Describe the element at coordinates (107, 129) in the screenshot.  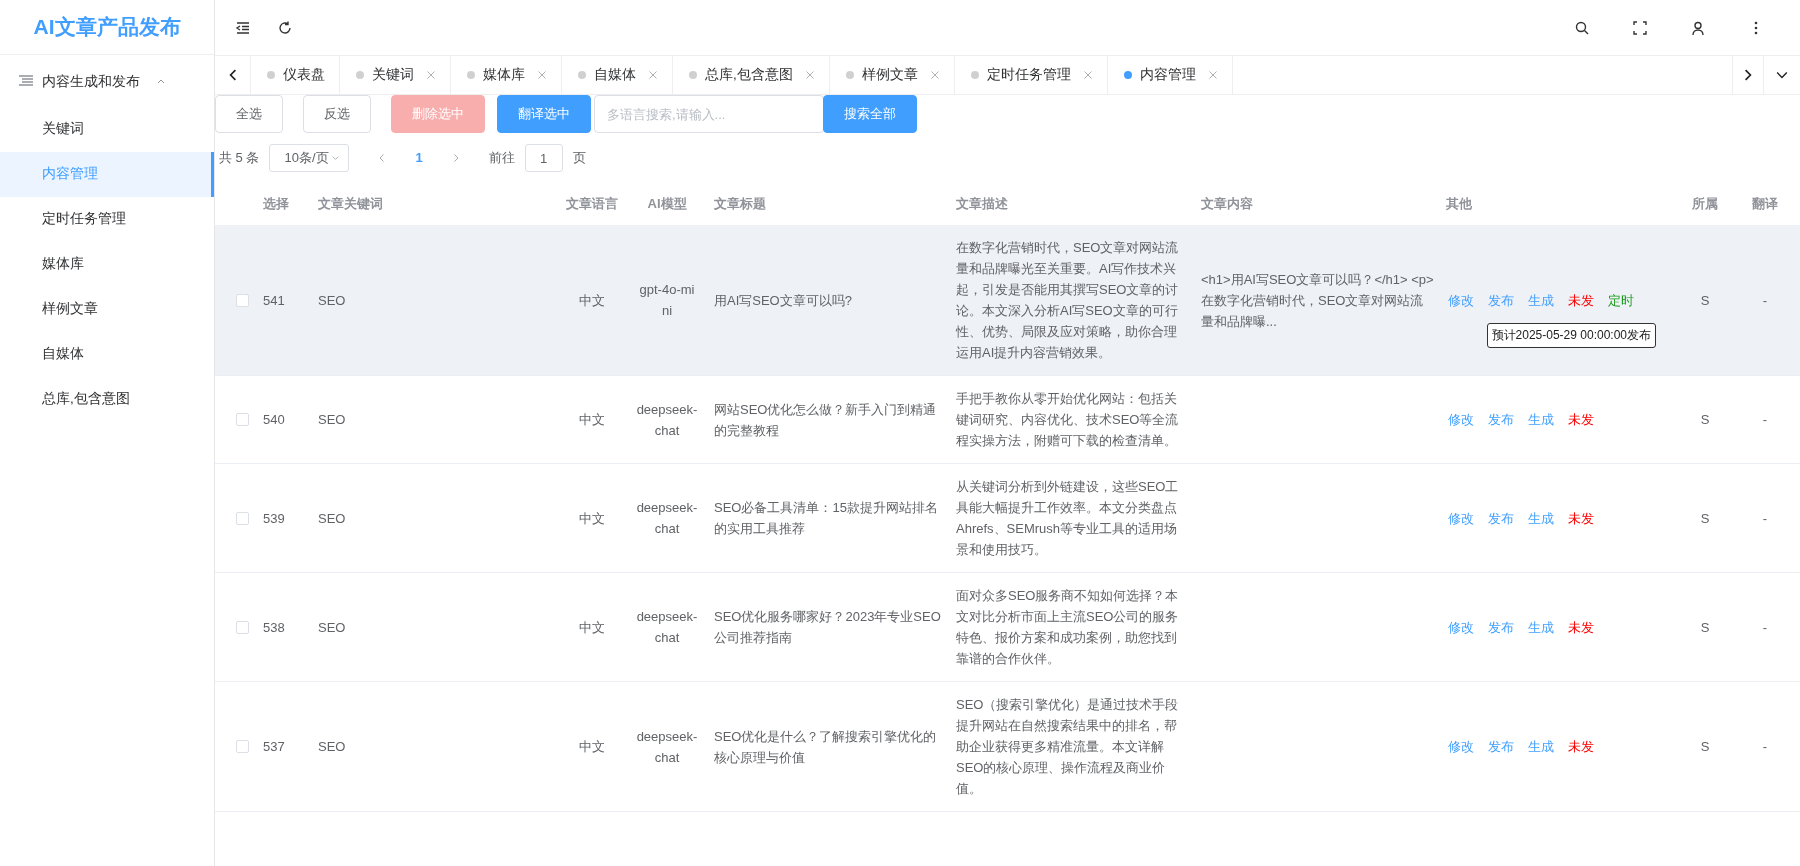
I see `sidebar-item: 关键词` at that location.